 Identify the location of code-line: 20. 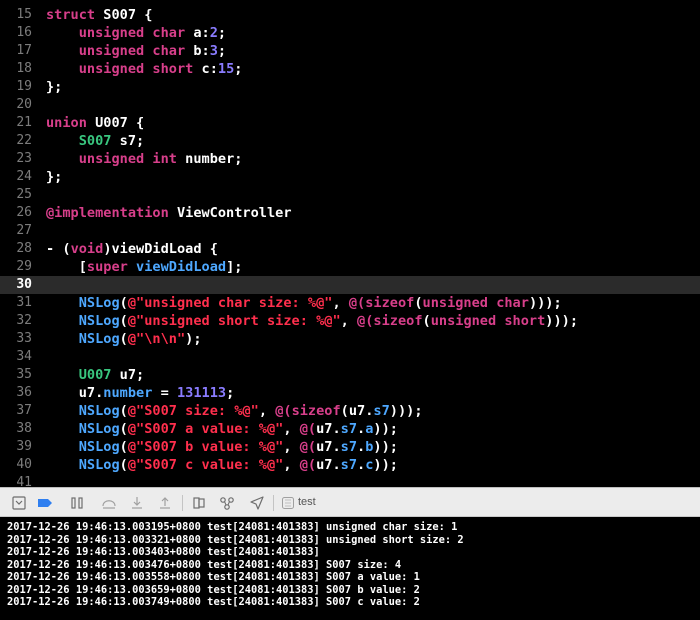
(350, 105).